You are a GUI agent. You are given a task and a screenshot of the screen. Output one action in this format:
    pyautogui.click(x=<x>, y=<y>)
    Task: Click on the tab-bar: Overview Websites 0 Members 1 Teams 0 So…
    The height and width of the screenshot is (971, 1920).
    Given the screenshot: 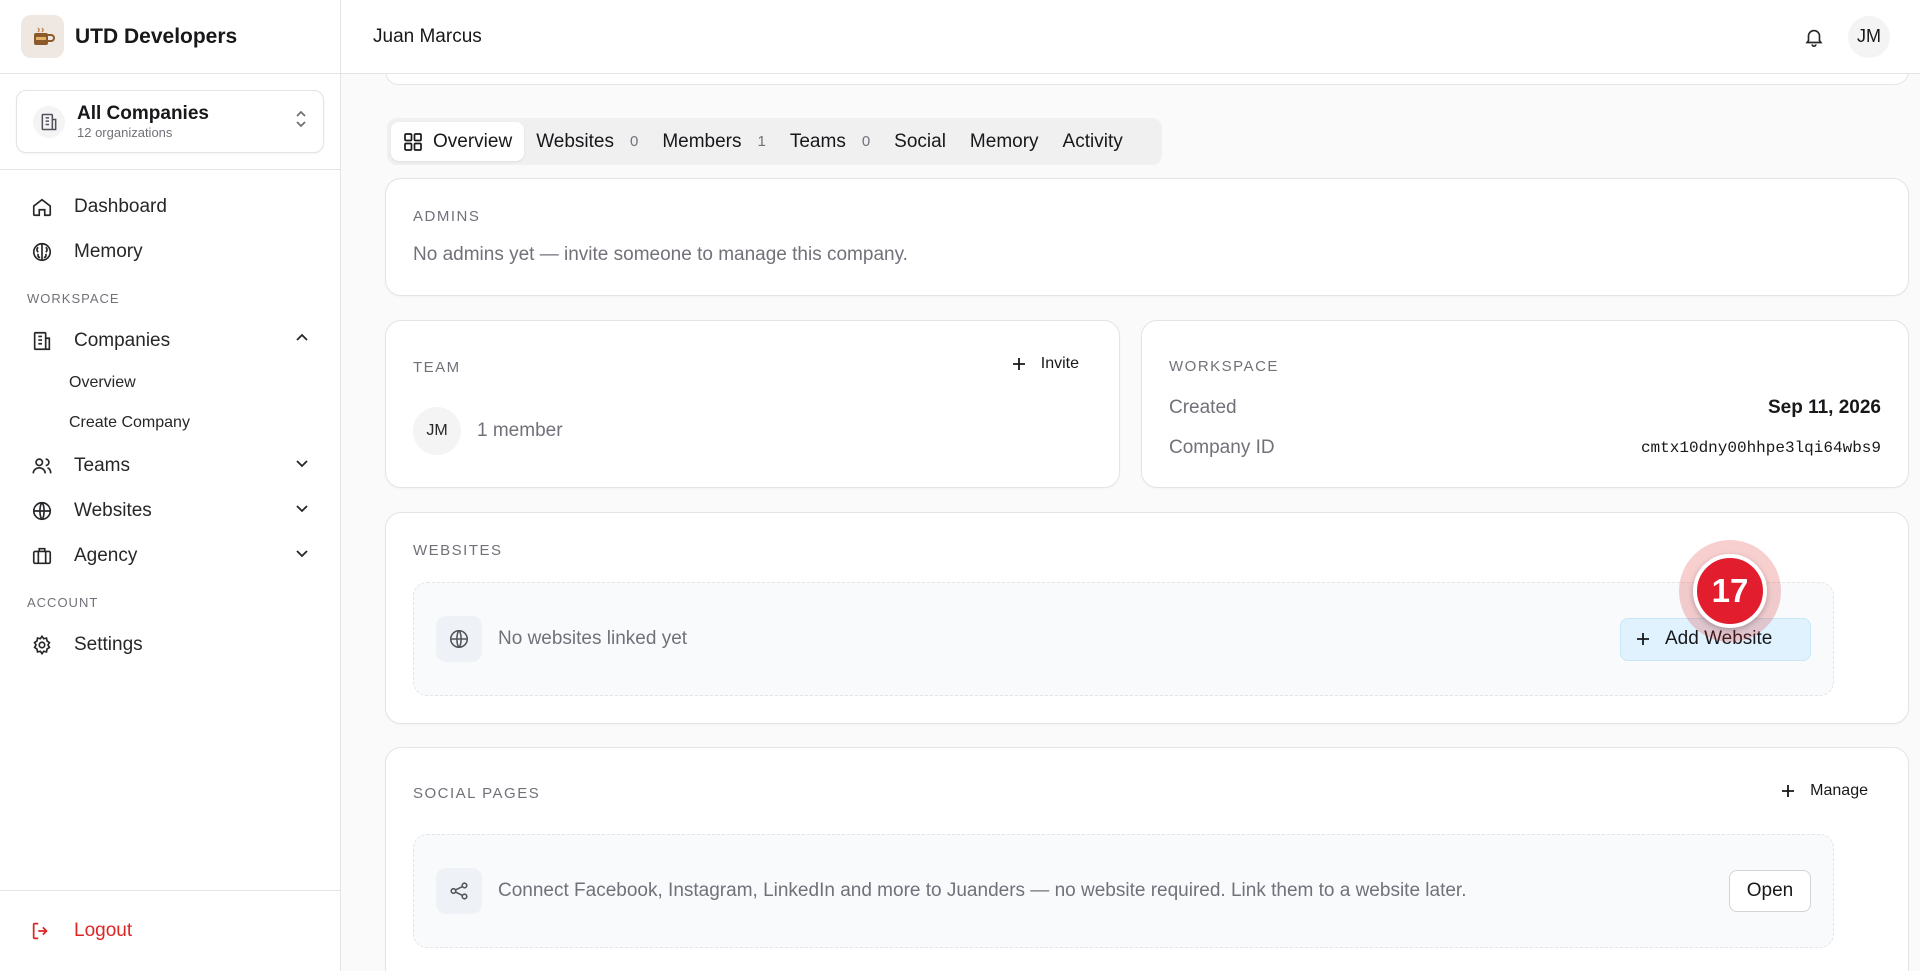 What is the action you would take?
    pyautogui.click(x=774, y=141)
    